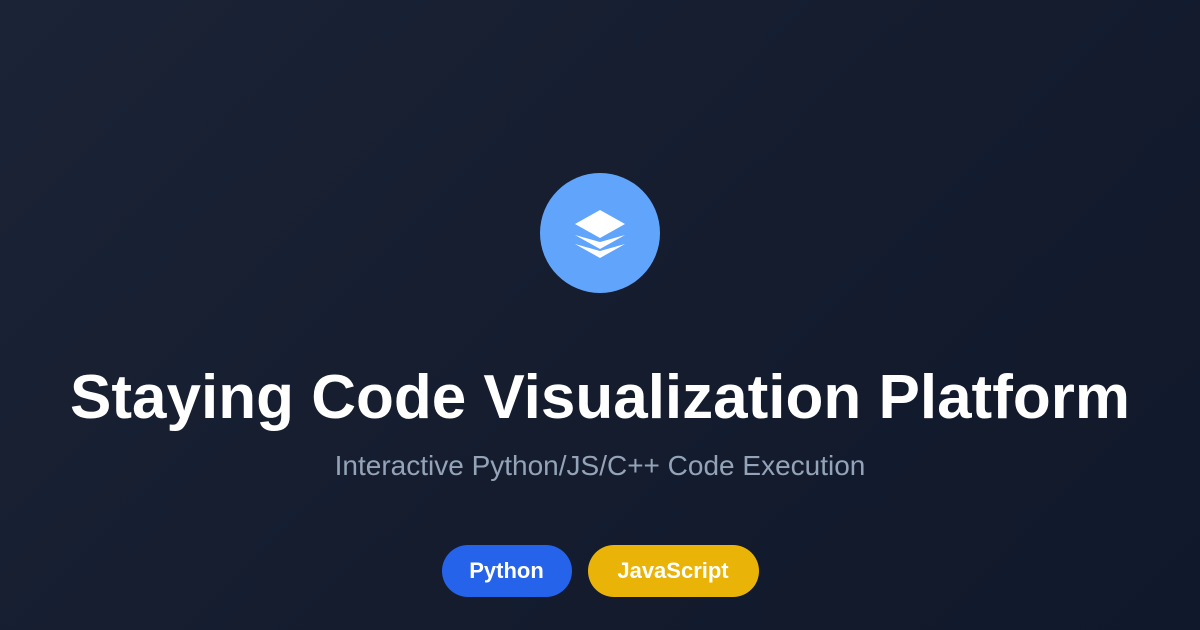 This screenshot has width=1200, height=630. I want to click on language-tag-list: Python JavaScript, so click(600, 571).